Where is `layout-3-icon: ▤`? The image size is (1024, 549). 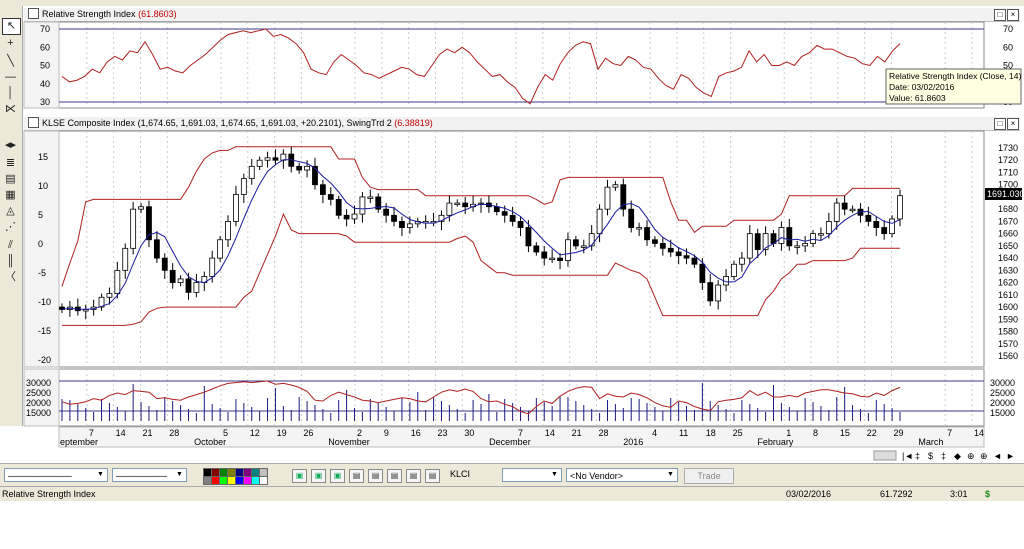
layout-3-icon: ▤ is located at coordinates (394, 476).